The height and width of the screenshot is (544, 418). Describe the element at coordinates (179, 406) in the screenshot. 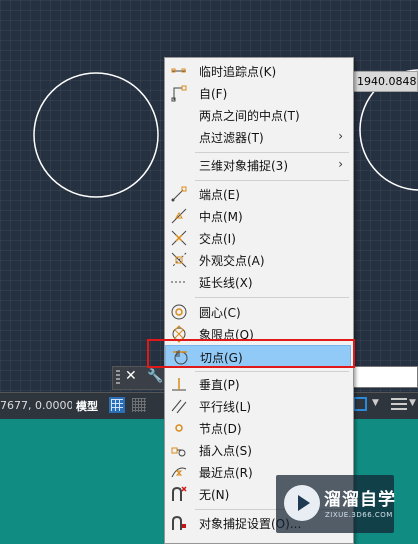

I see `parallel-icon` at that location.